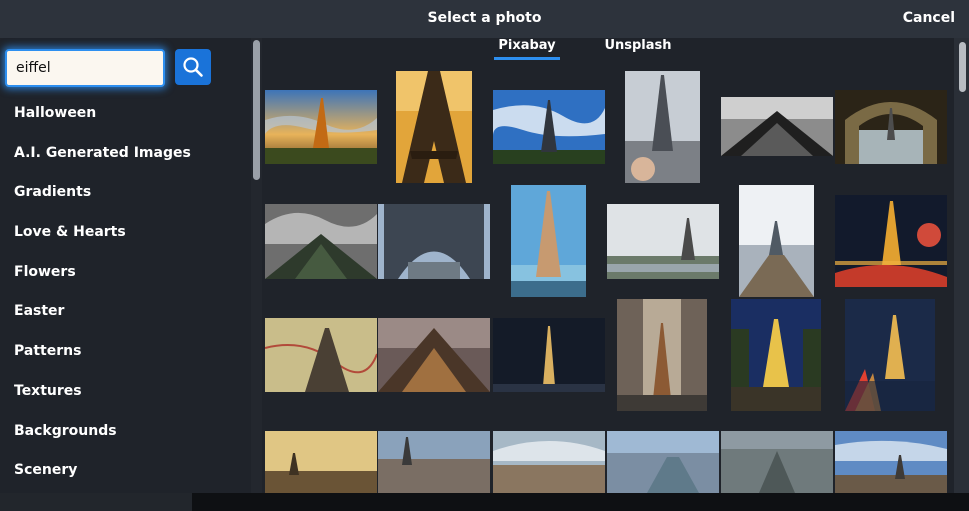  Describe the element at coordinates (124, 157) in the screenshot. I see `category-item-ai-generated: A.I. Generated Images` at that location.